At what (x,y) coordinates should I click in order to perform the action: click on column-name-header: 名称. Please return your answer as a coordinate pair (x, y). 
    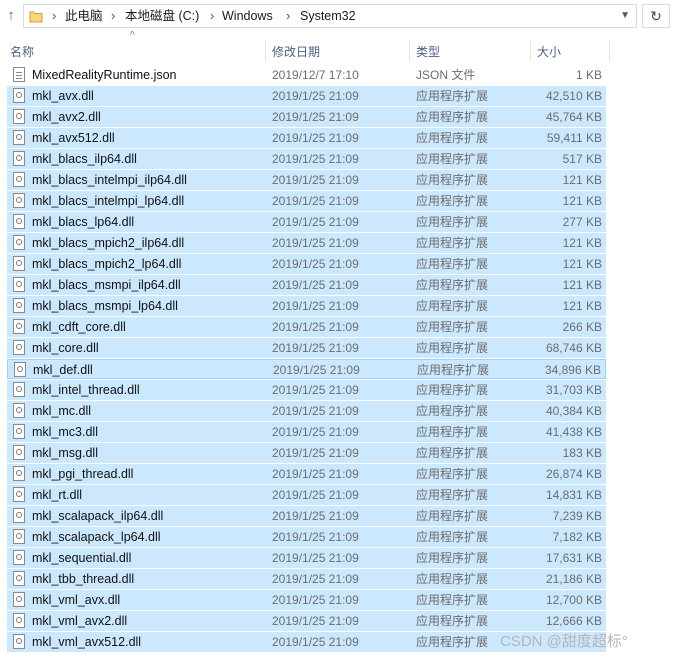
    Looking at the image, I should click on (22, 51).